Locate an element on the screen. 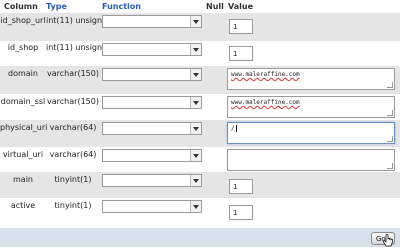  table-row: active tinyint(1) 1 is located at coordinates (200, 213).